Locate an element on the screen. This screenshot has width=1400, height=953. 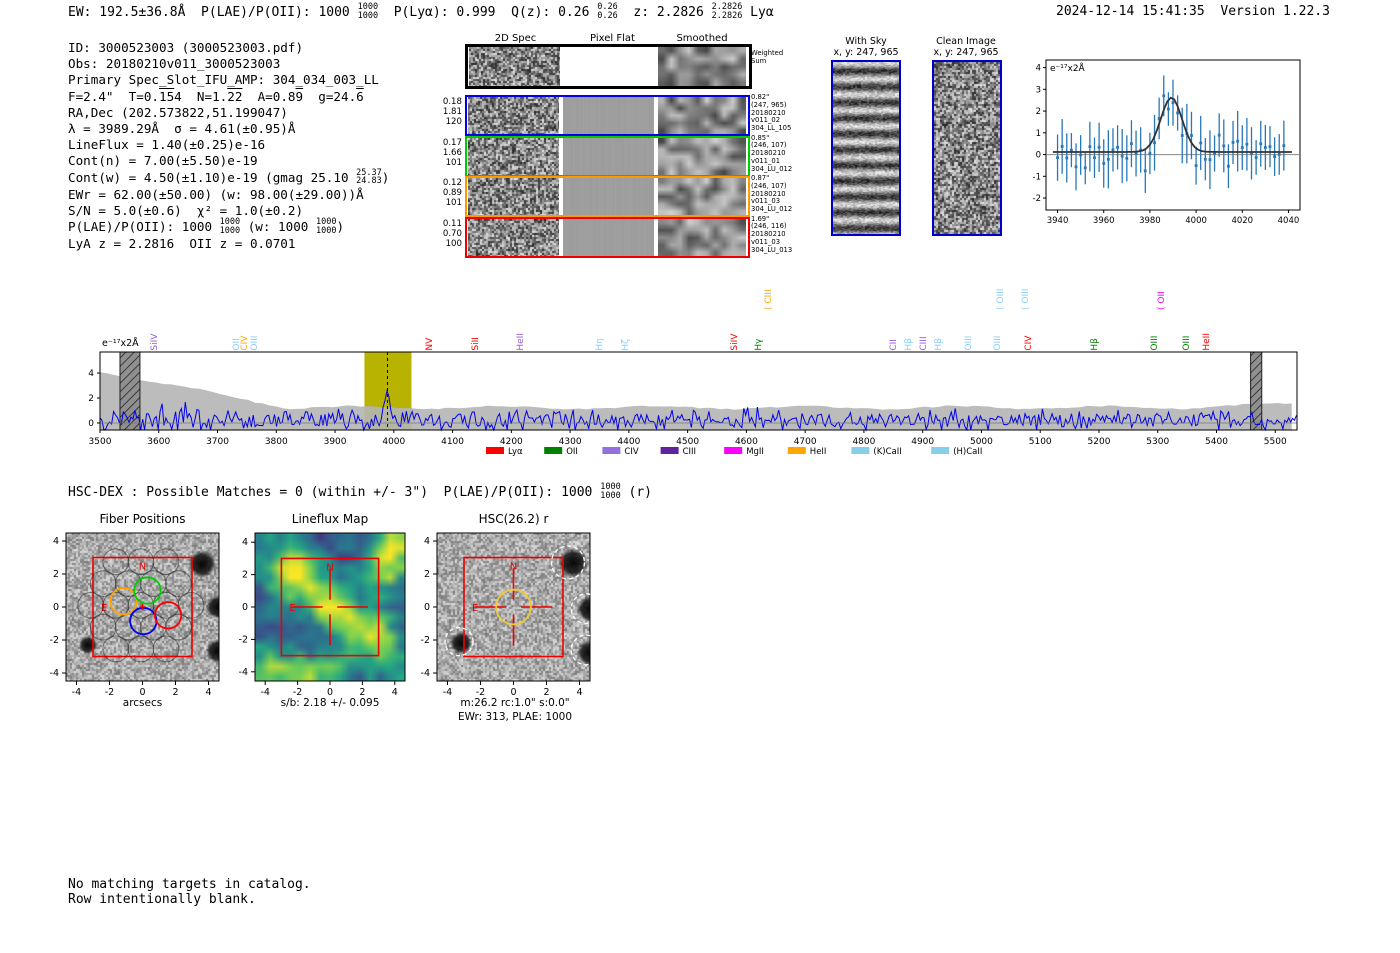
fiber-row-2-2dspec-image is located at coordinates (513, 196).